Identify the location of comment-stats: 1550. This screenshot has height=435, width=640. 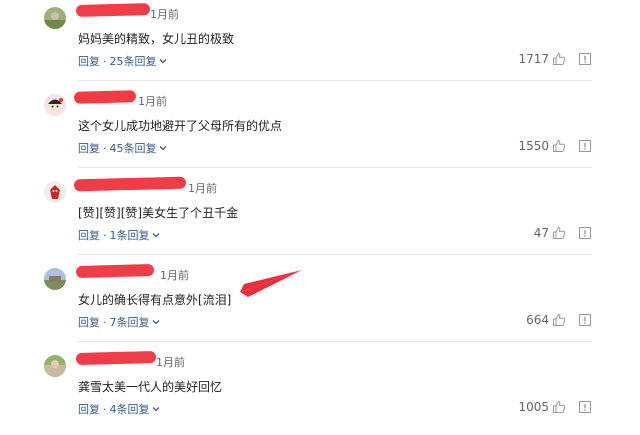
(555, 146).